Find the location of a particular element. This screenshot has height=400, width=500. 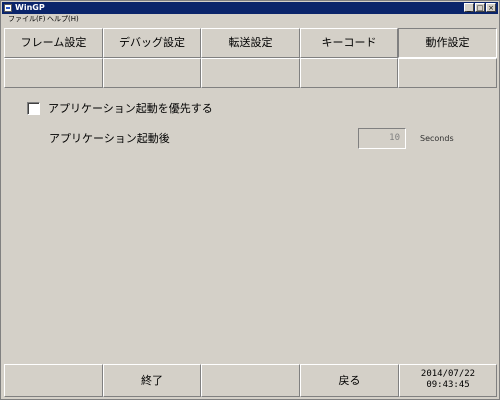

tab-transfer-settings: 転送設定 is located at coordinates (250, 43).